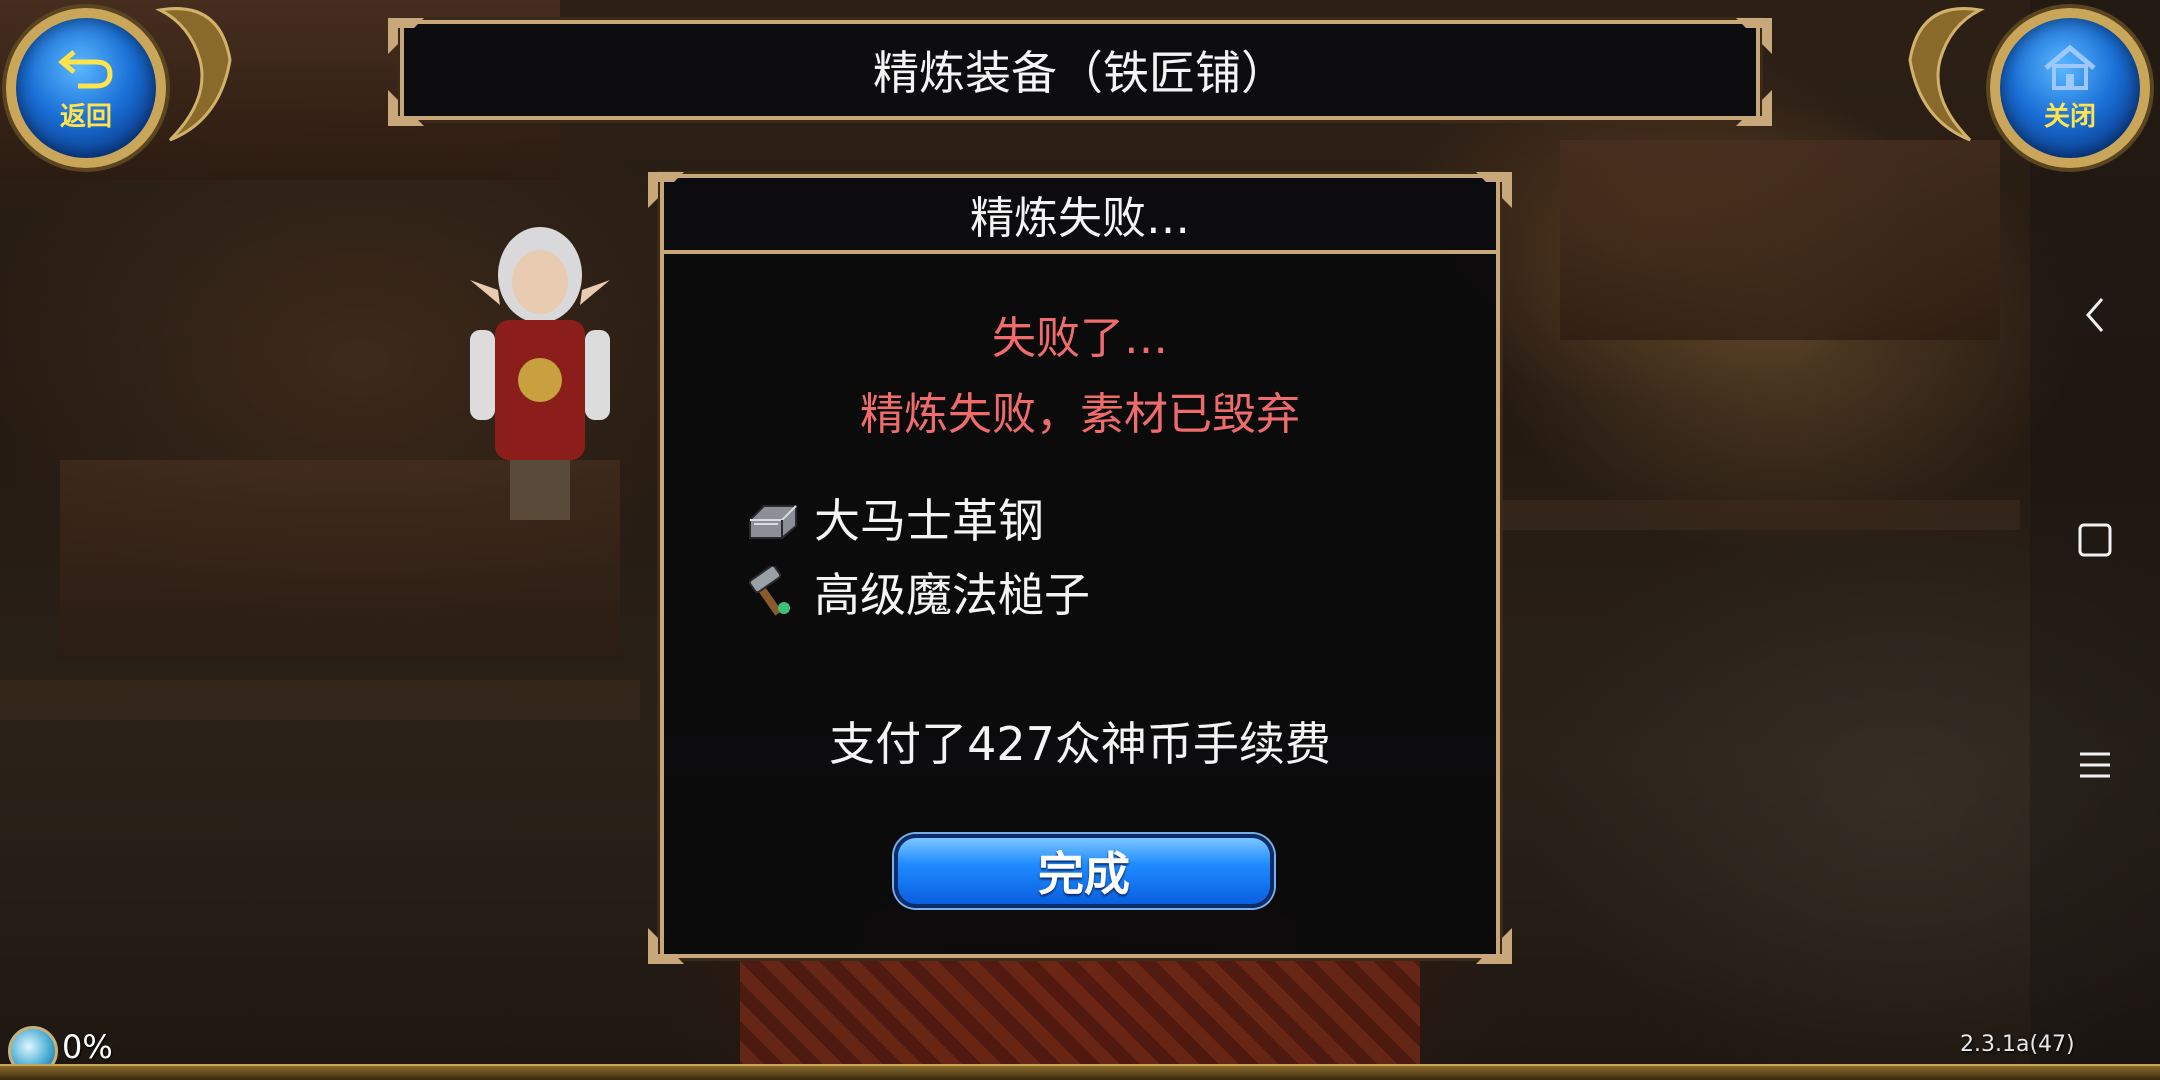 The width and height of the screenshot is (2160, 1080). Describe the element at coordinates (773, 522) in the screenshot. I see `steel-ingot-icon` at that location.